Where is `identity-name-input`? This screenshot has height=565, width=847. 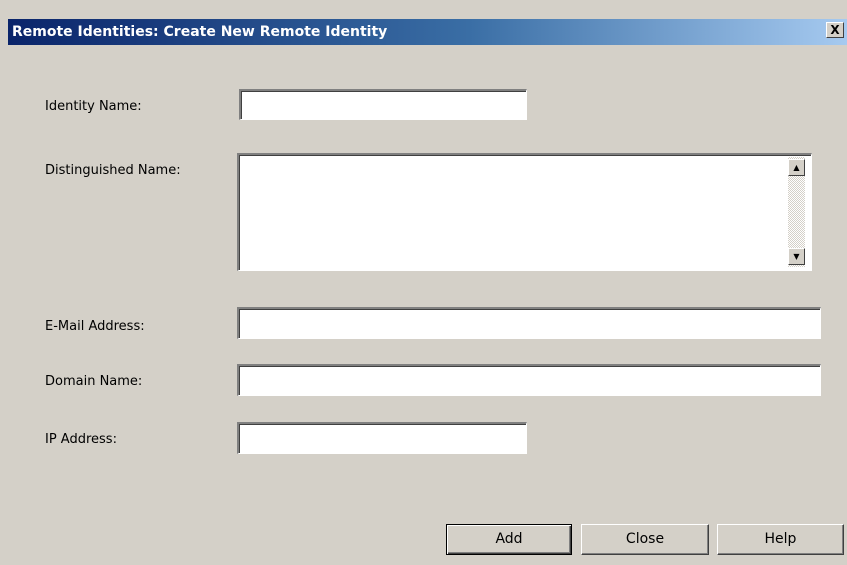
identity-name-input is located at coordinates (383, 104).